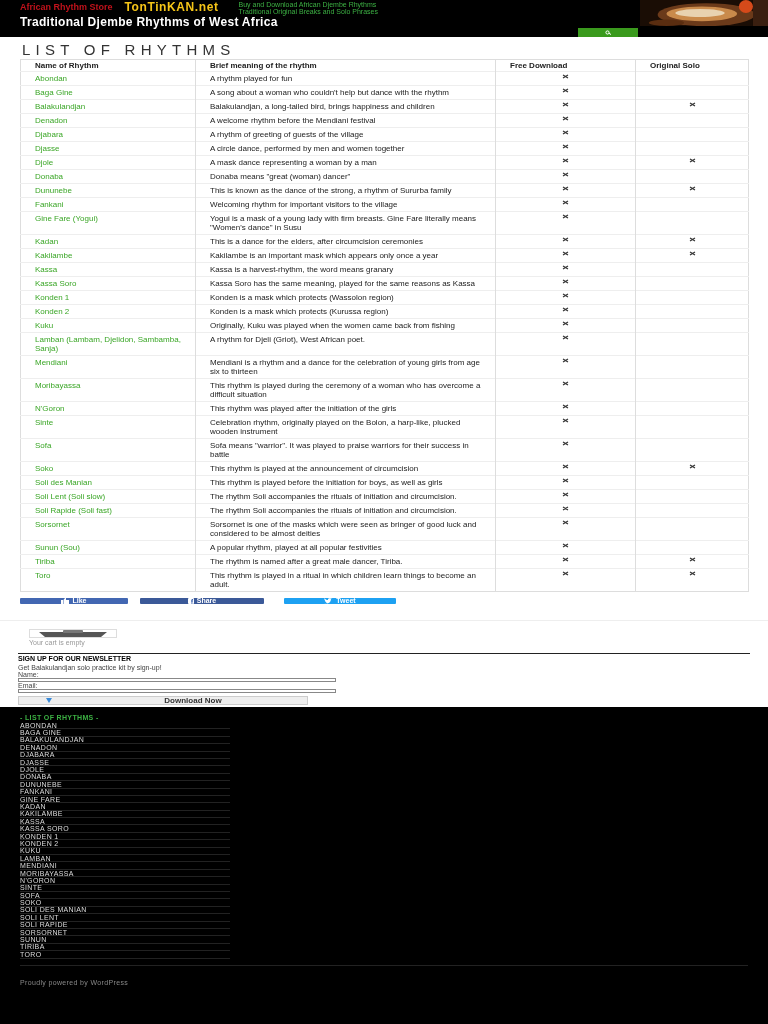  Describe the element at coordinates (345, 204) in the screenshot. I see `meaning-cell: Welcoming rhythm for important visitors to the village` at that location.